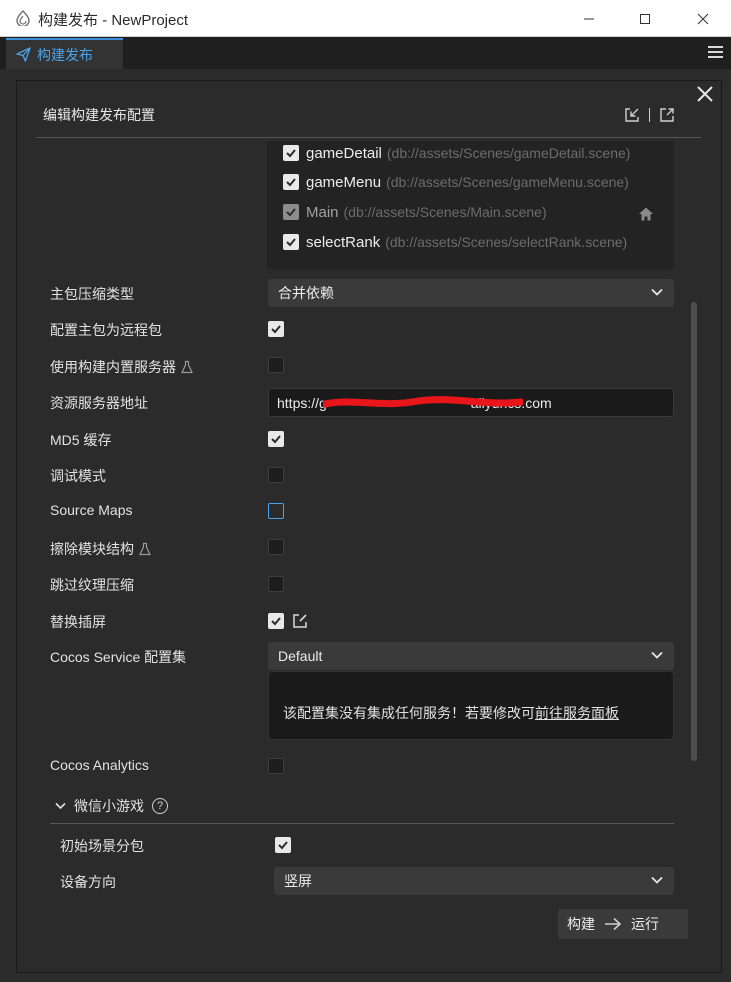 This screenshot has height=982, width=731. Describe the element at coordinates (276, 584) in the screenshot. I see `skip-texture-checkbox` at that location.